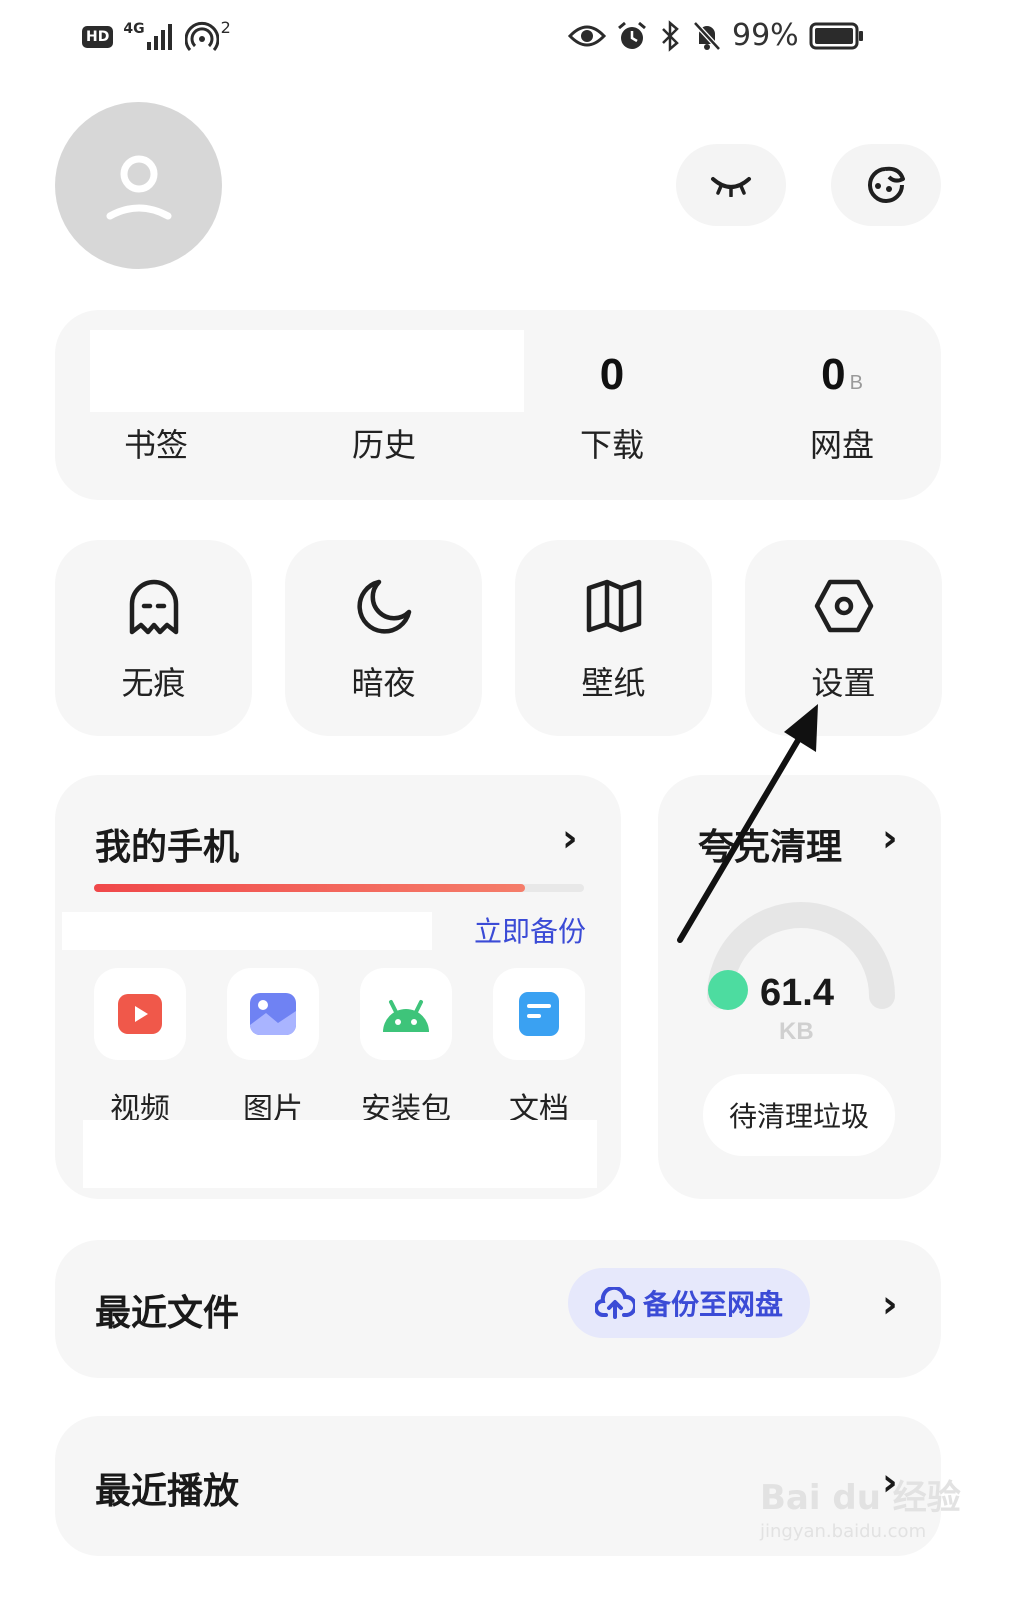  What do you see at coordinates (841, 445) in the screenshot?
I see `stat-label: 网盘` at bounding box center [841, 445].